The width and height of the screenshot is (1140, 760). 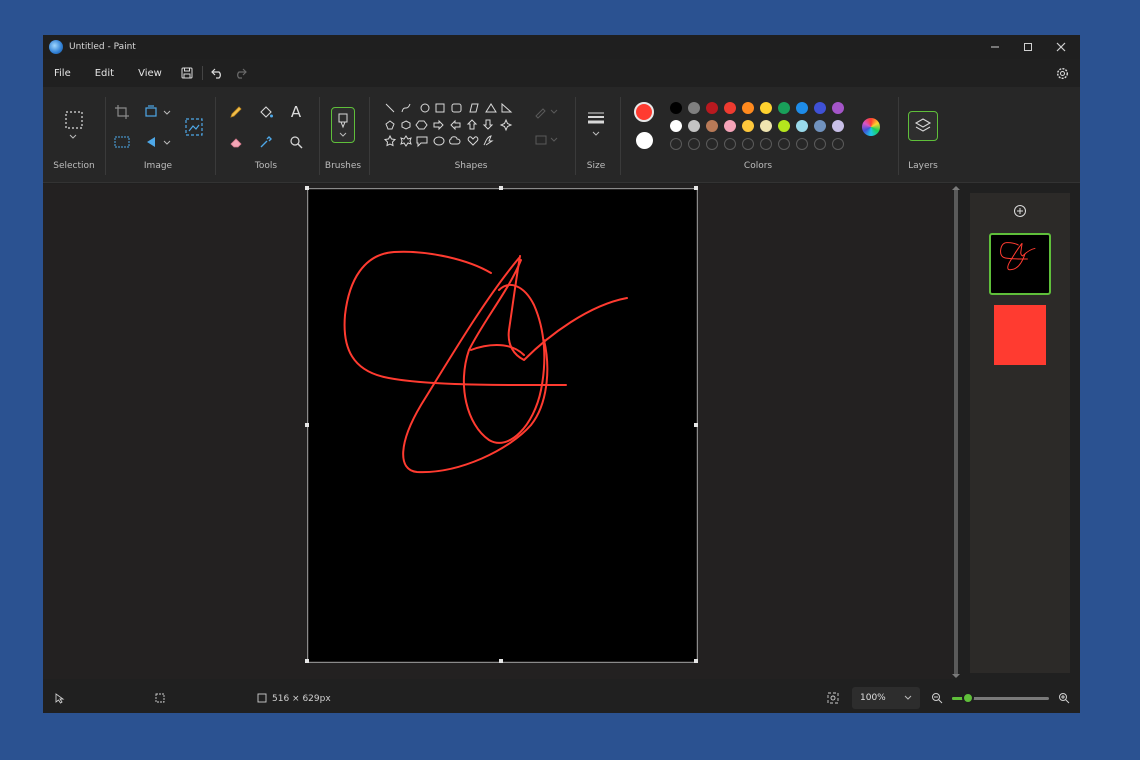 What do you see at coordinates (158, 142) in the screenshot?
I see `rotate-button` at bounding box center [158, 142].